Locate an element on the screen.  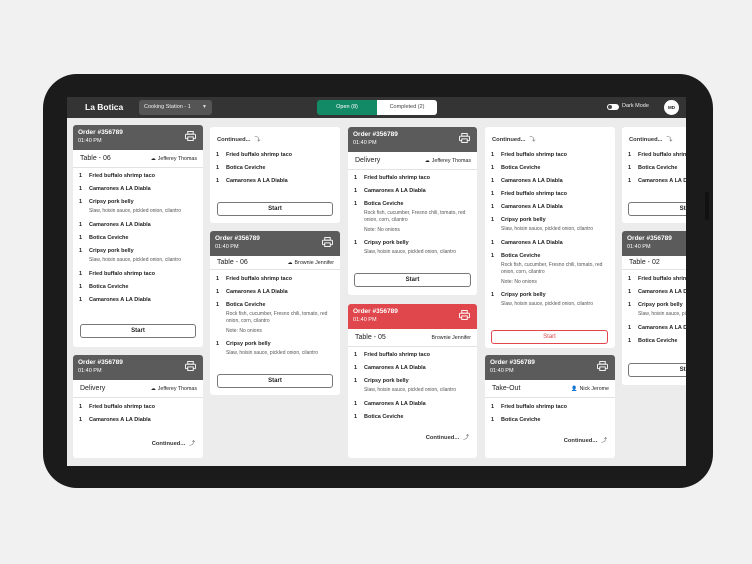
status-tabs: Open (8) Completed (2) is located at coordinates (377, 107).